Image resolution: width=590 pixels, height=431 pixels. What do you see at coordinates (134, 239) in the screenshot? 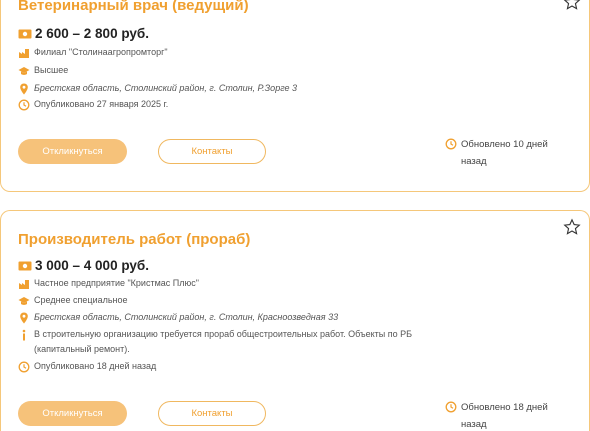
I see `vacancy-title: Производитель работ (прораб)` at bounding box center [134, 239].